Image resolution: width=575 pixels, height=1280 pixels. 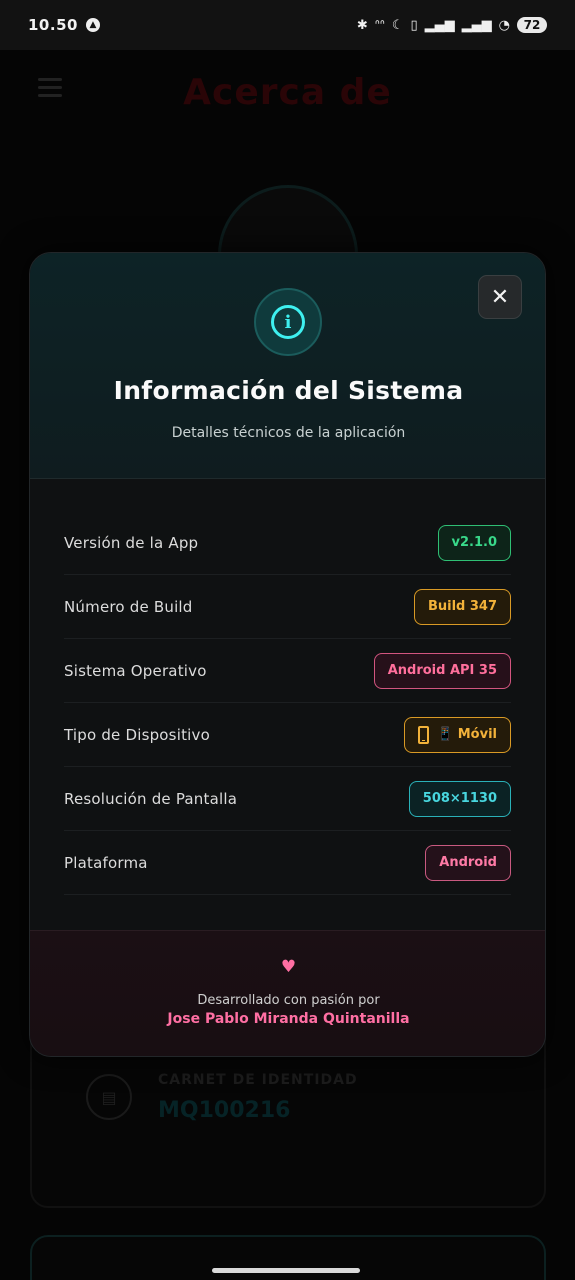 I want to click on info-row-platform: Plataforma Android, so click(x=287, y=863).